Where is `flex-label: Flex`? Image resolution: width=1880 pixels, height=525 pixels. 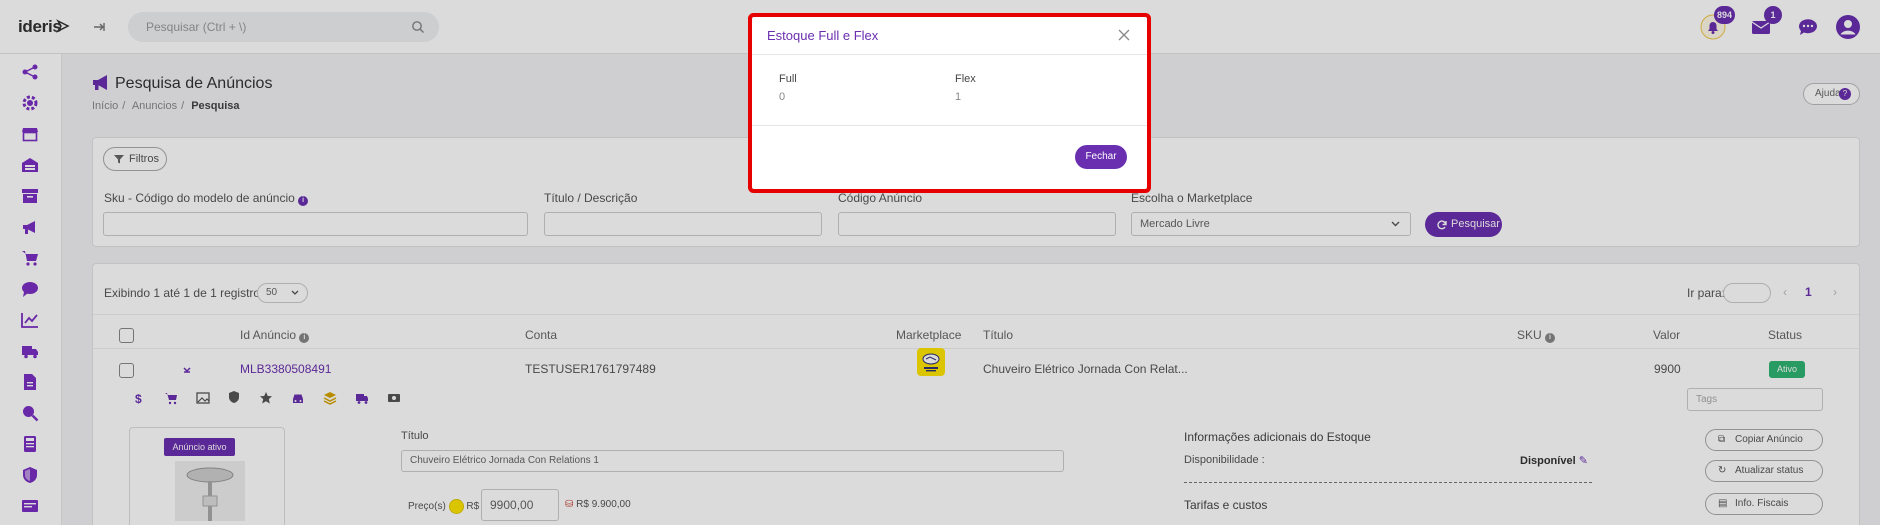 flex-label: Flex is located at coordinates (965, 79).